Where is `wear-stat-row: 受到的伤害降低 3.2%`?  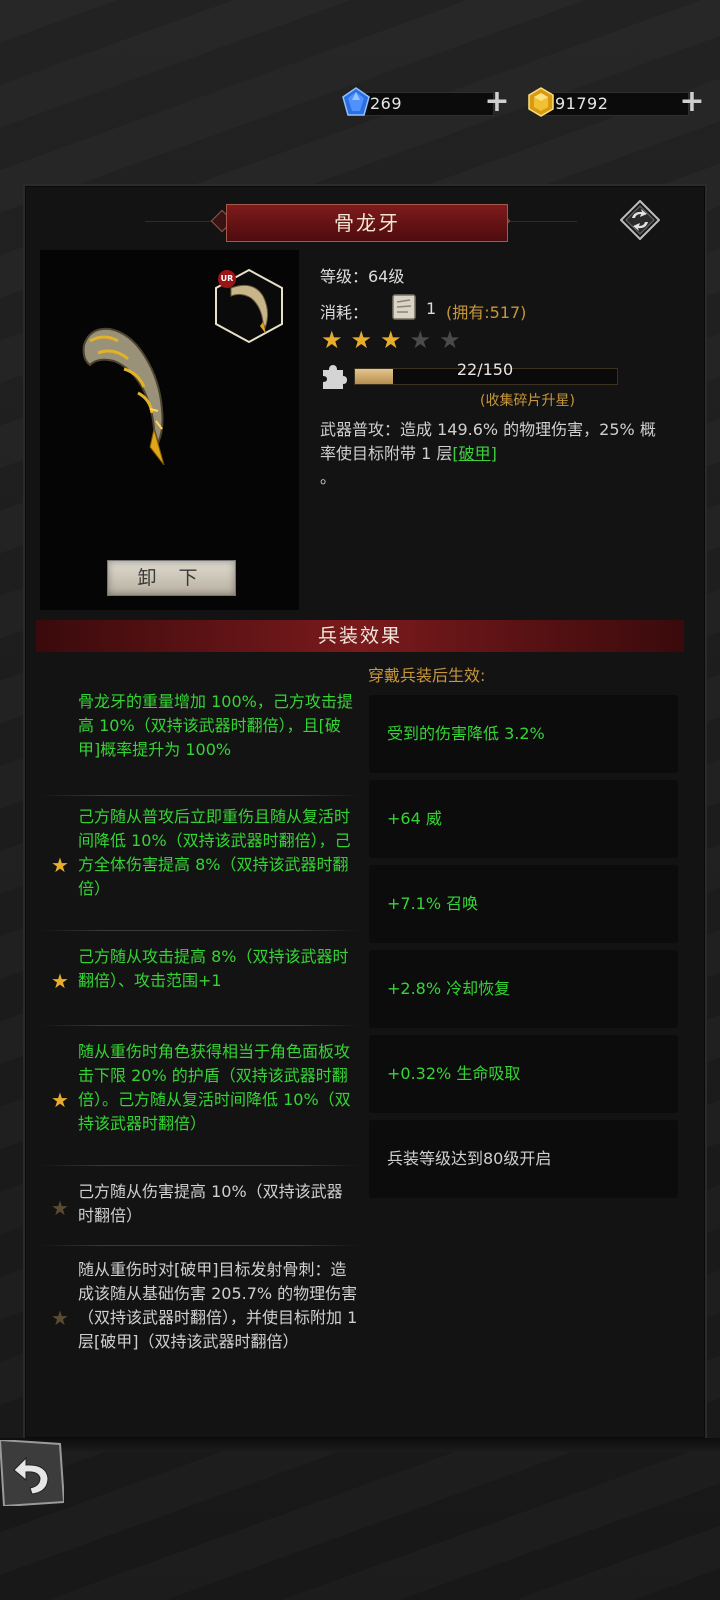
wear-stat-row: 受到的伤害降低 3.2% is located at coordinates (523, 734).